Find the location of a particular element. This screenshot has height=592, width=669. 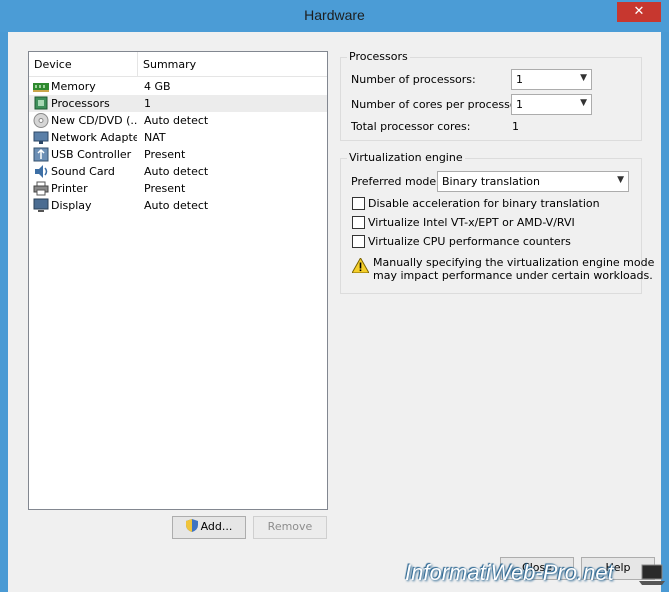

device-name: Processors is located at coordinates (80, 103).